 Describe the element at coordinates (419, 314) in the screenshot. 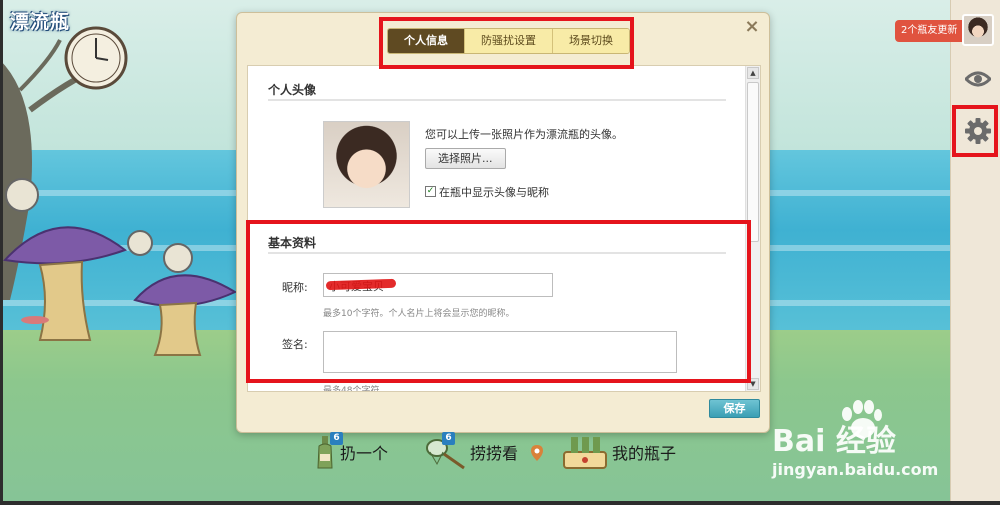

I see `nickname-hint: 最多10个字符。个人名片上将会显示您的昵称。` at that location.